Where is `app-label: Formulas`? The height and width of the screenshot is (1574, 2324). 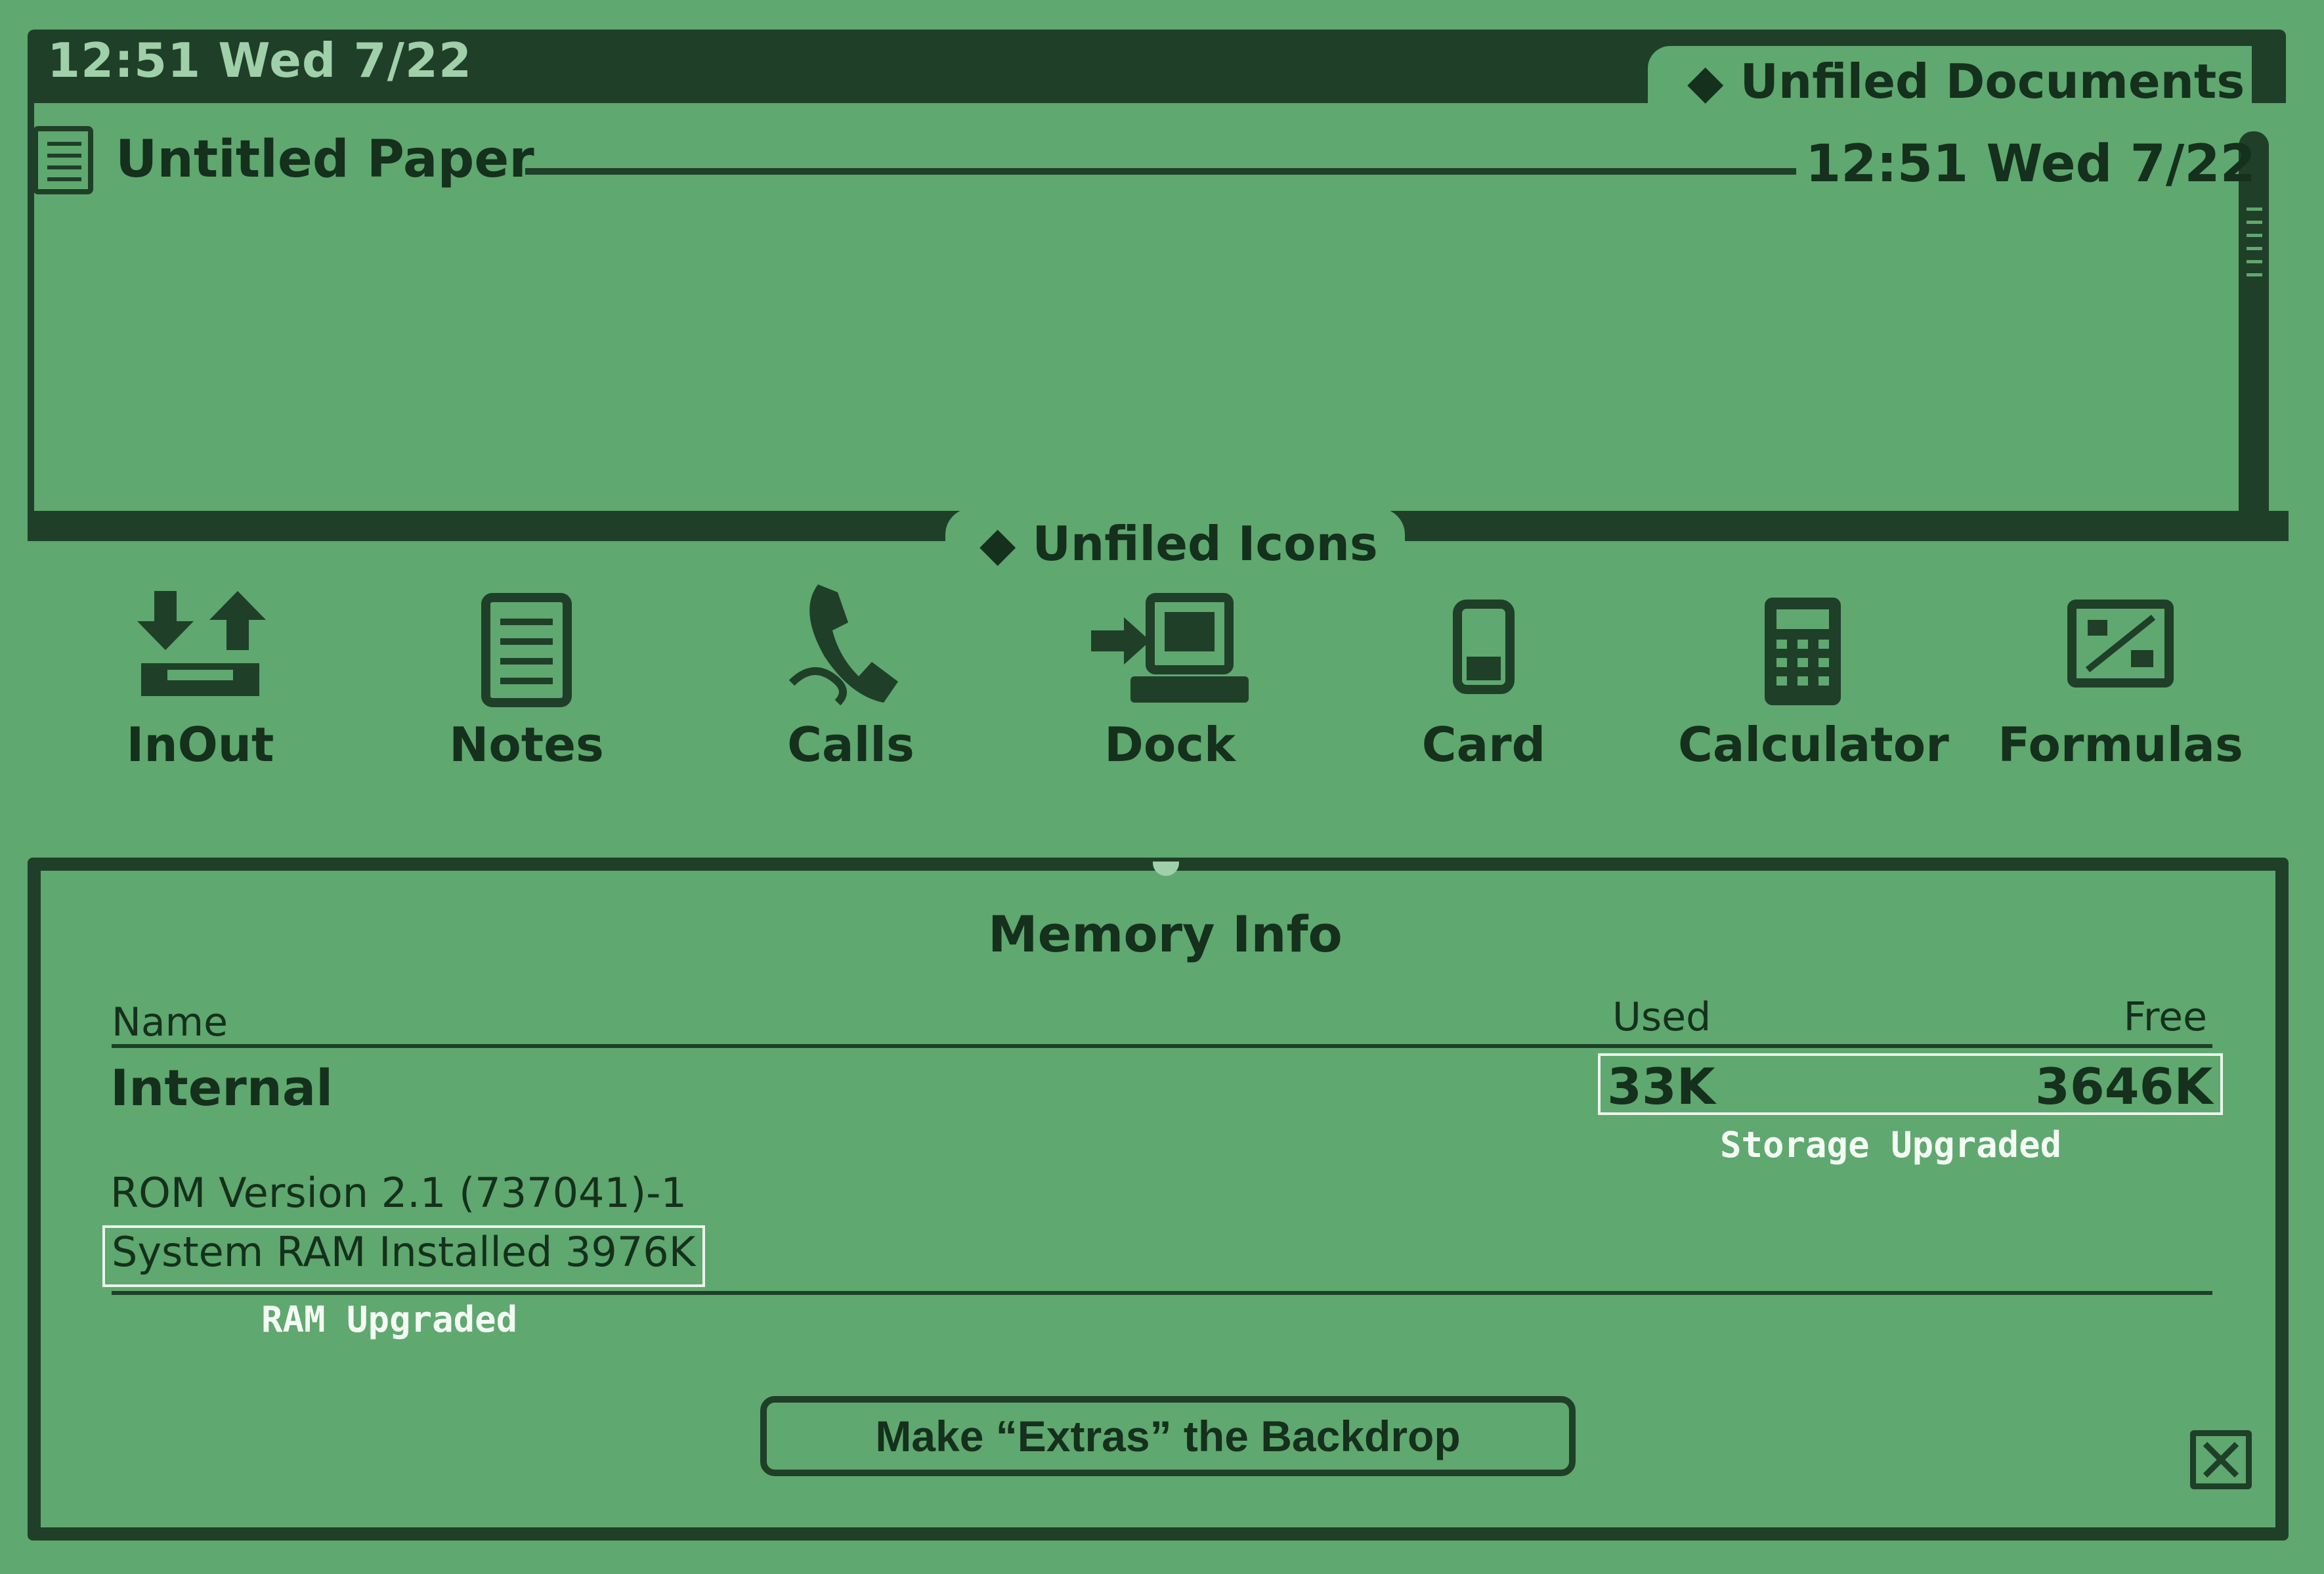
app-label: Formulas is located at coordinates (2120, 744).